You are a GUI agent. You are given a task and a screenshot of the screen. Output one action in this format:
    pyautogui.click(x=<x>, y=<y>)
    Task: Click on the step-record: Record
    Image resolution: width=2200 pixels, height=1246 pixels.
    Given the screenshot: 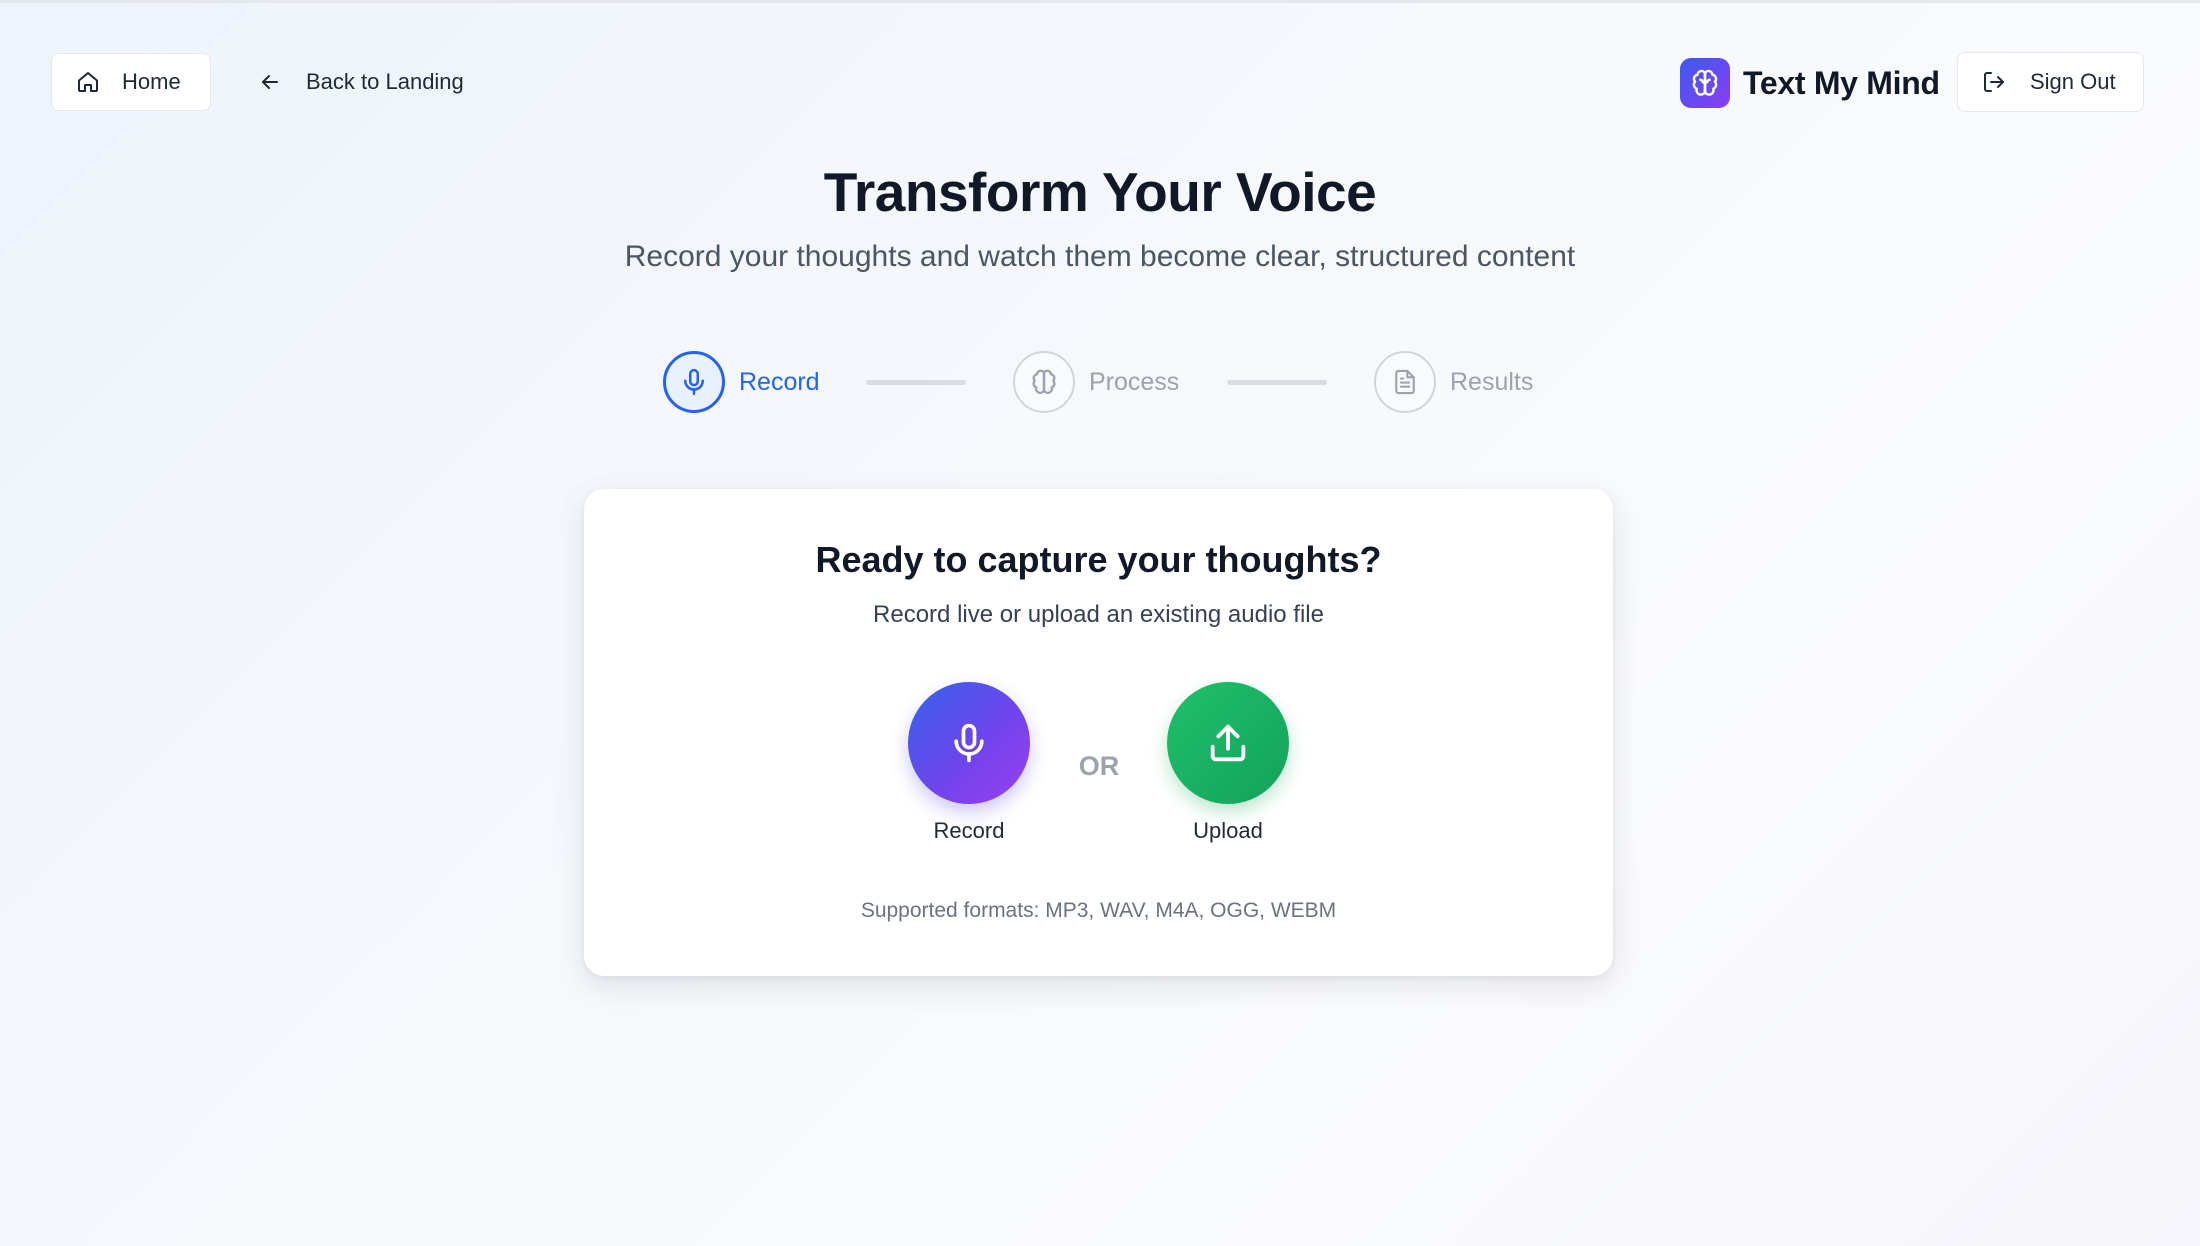 What is the action you would take?
    pyautogui.click(x=741, y=382)
    